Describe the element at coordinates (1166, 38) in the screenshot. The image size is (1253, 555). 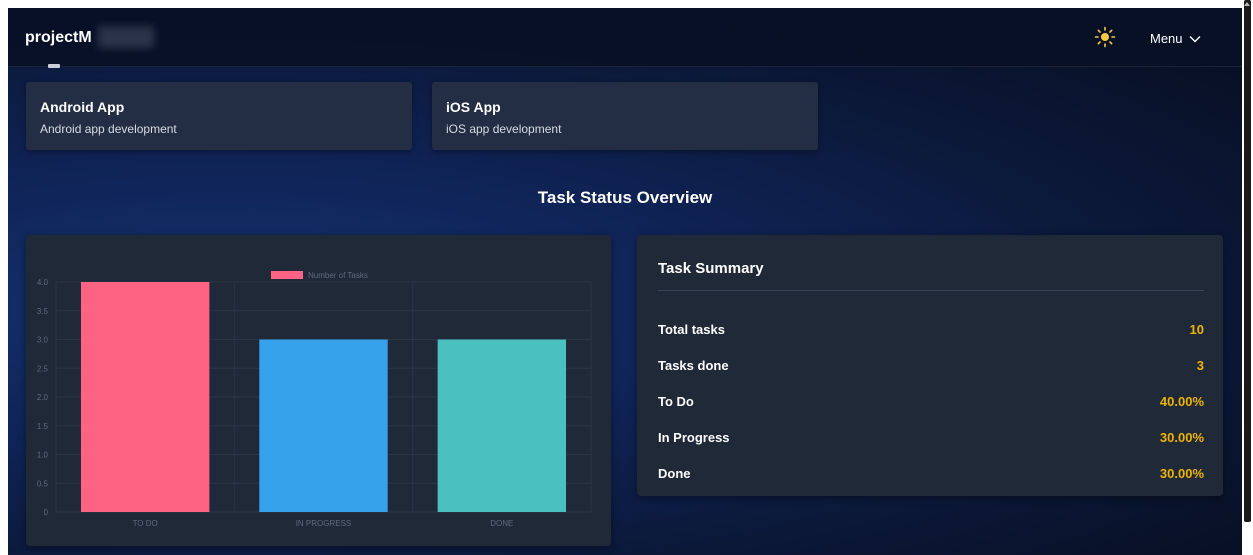
I see `menu-label: Menu` at that location.